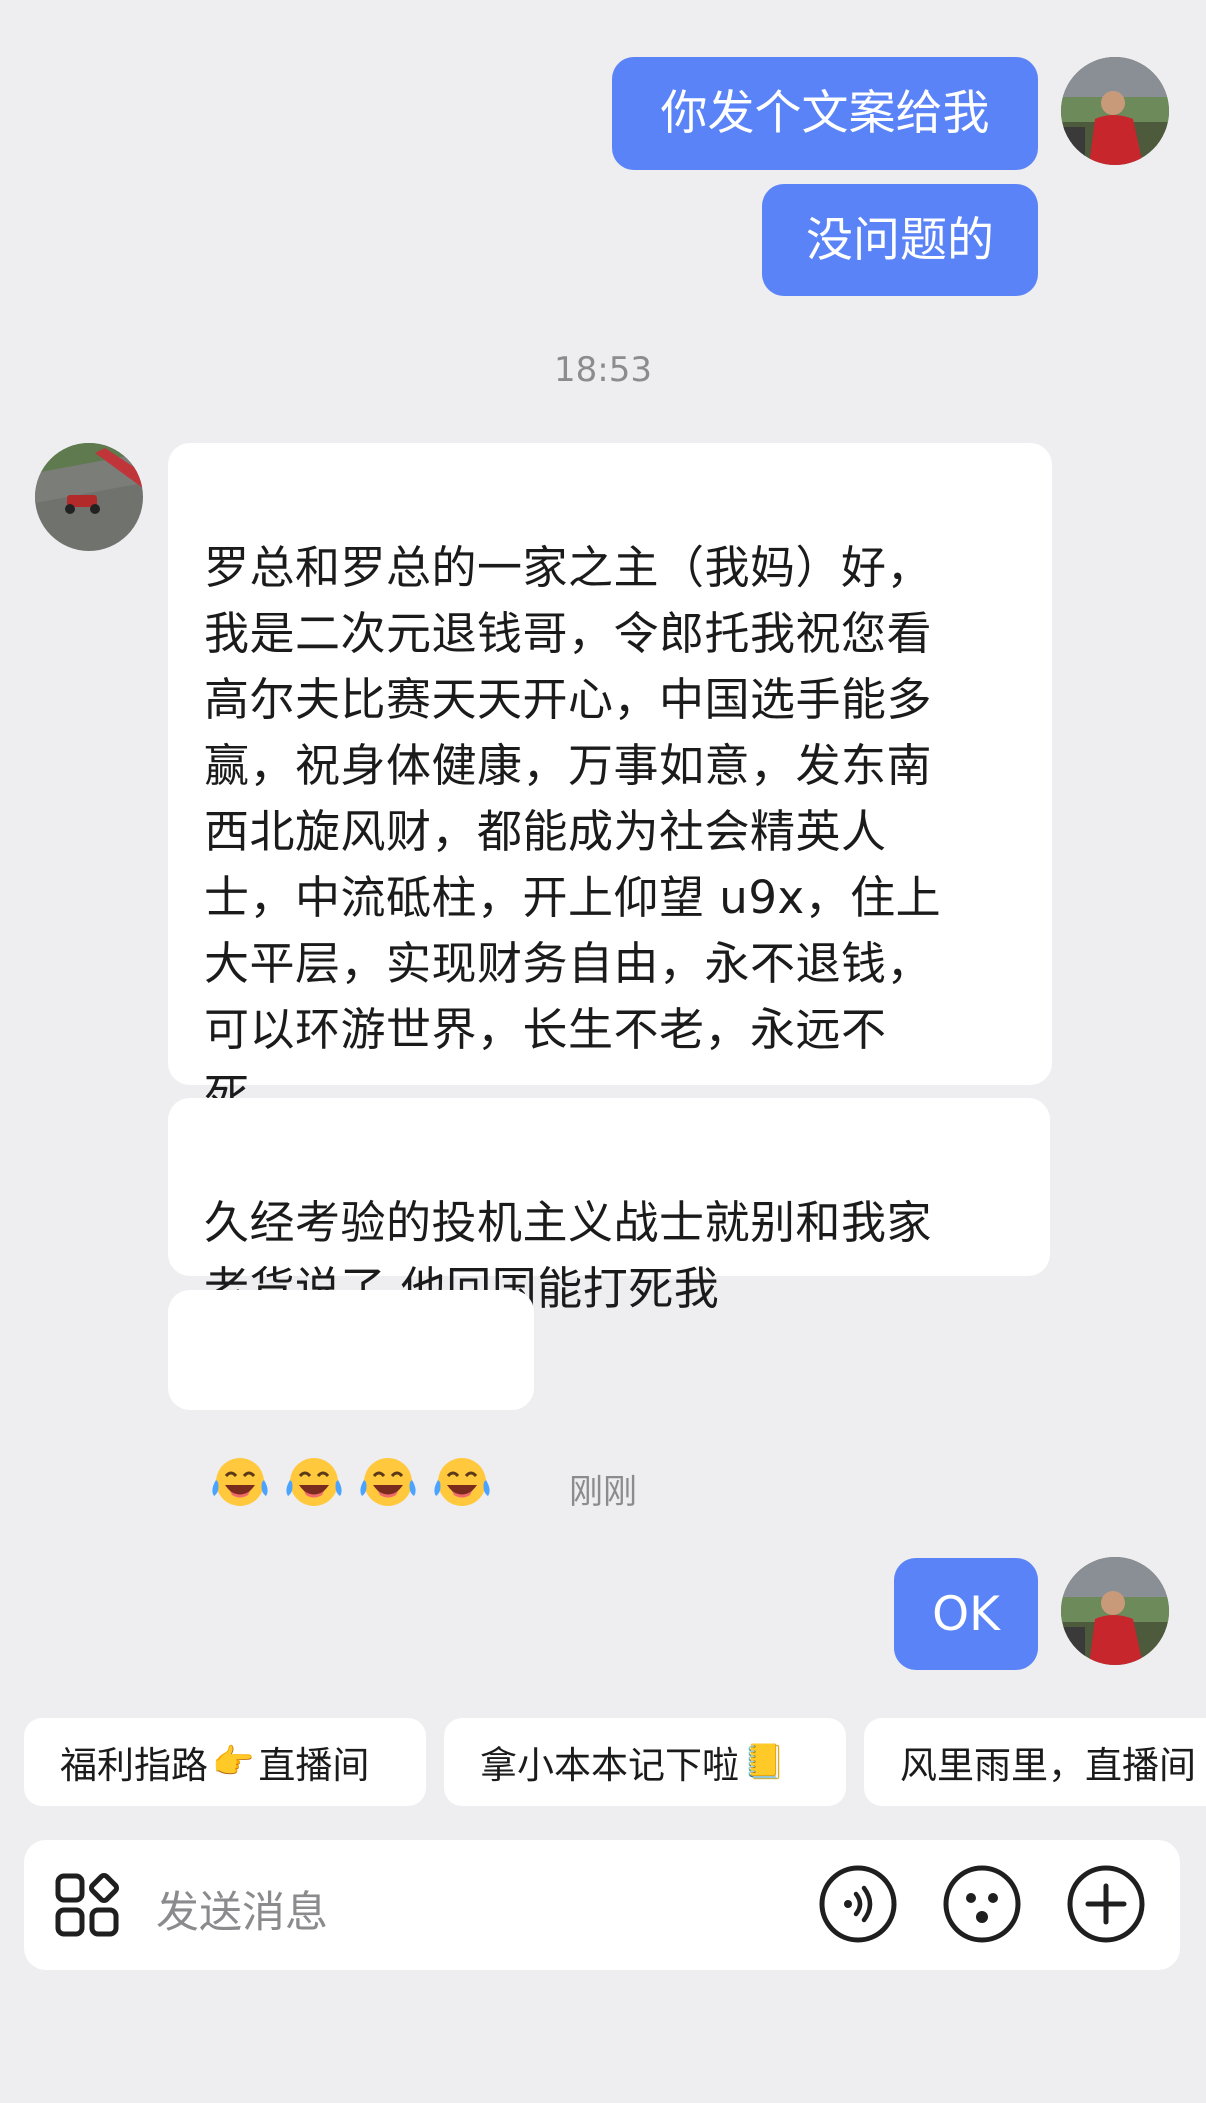 This screenshot has height=2103, width=1206. I want to click on avatar-racecar-icon, so click(89, 497).